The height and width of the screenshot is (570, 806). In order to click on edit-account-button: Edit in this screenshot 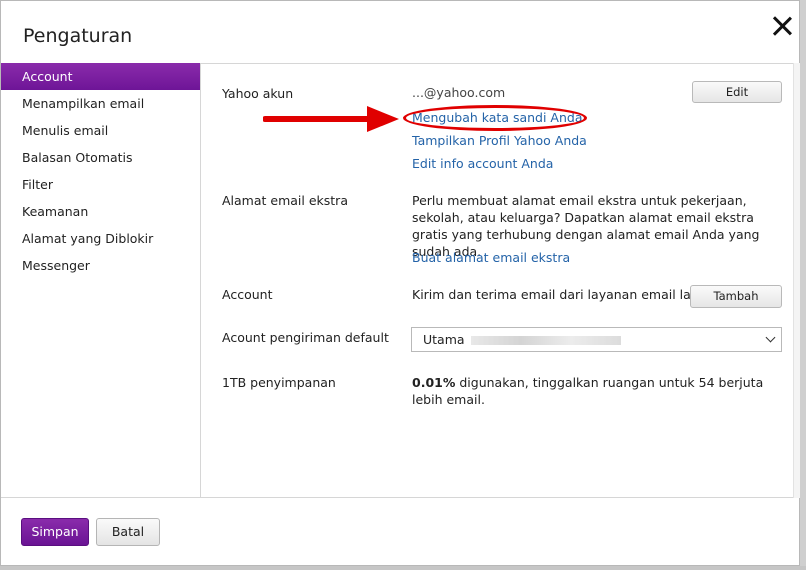, I will do `click(737, 92)`.